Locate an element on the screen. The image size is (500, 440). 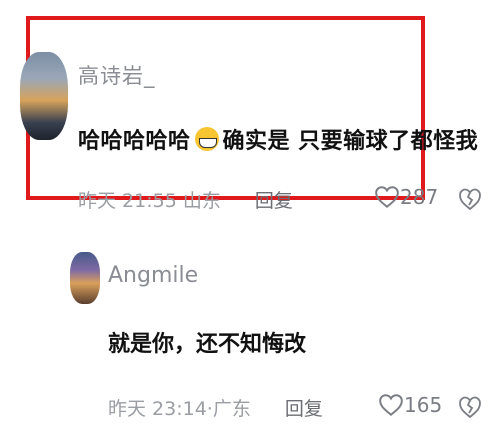
comment-text: 哈哈哈哈哈 确实是 只要输球了都怪我 is located at coordinates (278, 139).